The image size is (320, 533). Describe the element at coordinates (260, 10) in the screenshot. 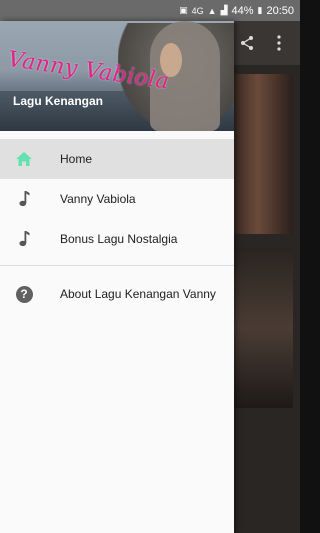

I see `battery-icon: ▮` at that location.